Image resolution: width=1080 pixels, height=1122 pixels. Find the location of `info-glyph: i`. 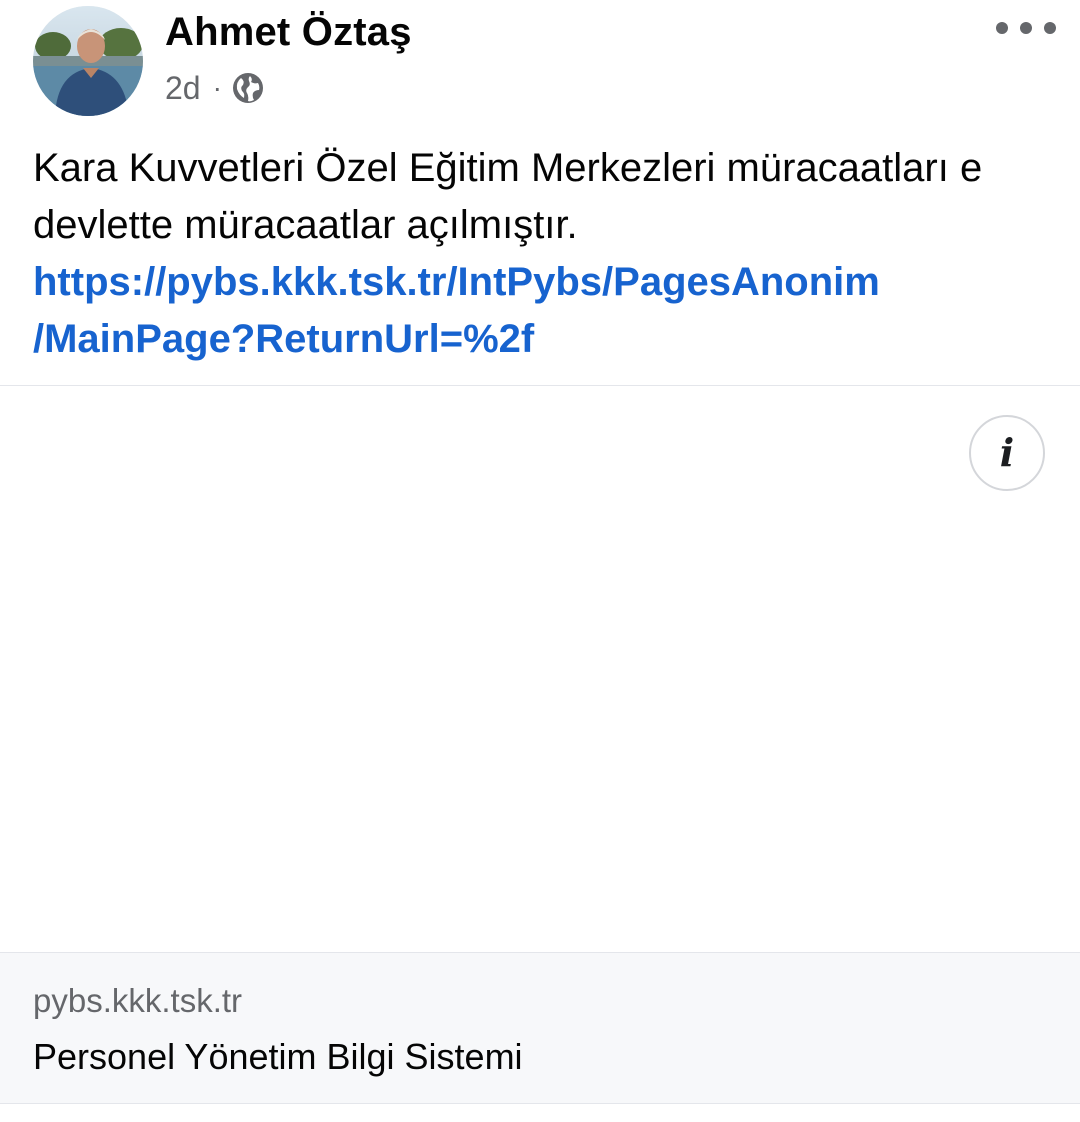

info-glyph: i is located at coordinates (1007, 452).